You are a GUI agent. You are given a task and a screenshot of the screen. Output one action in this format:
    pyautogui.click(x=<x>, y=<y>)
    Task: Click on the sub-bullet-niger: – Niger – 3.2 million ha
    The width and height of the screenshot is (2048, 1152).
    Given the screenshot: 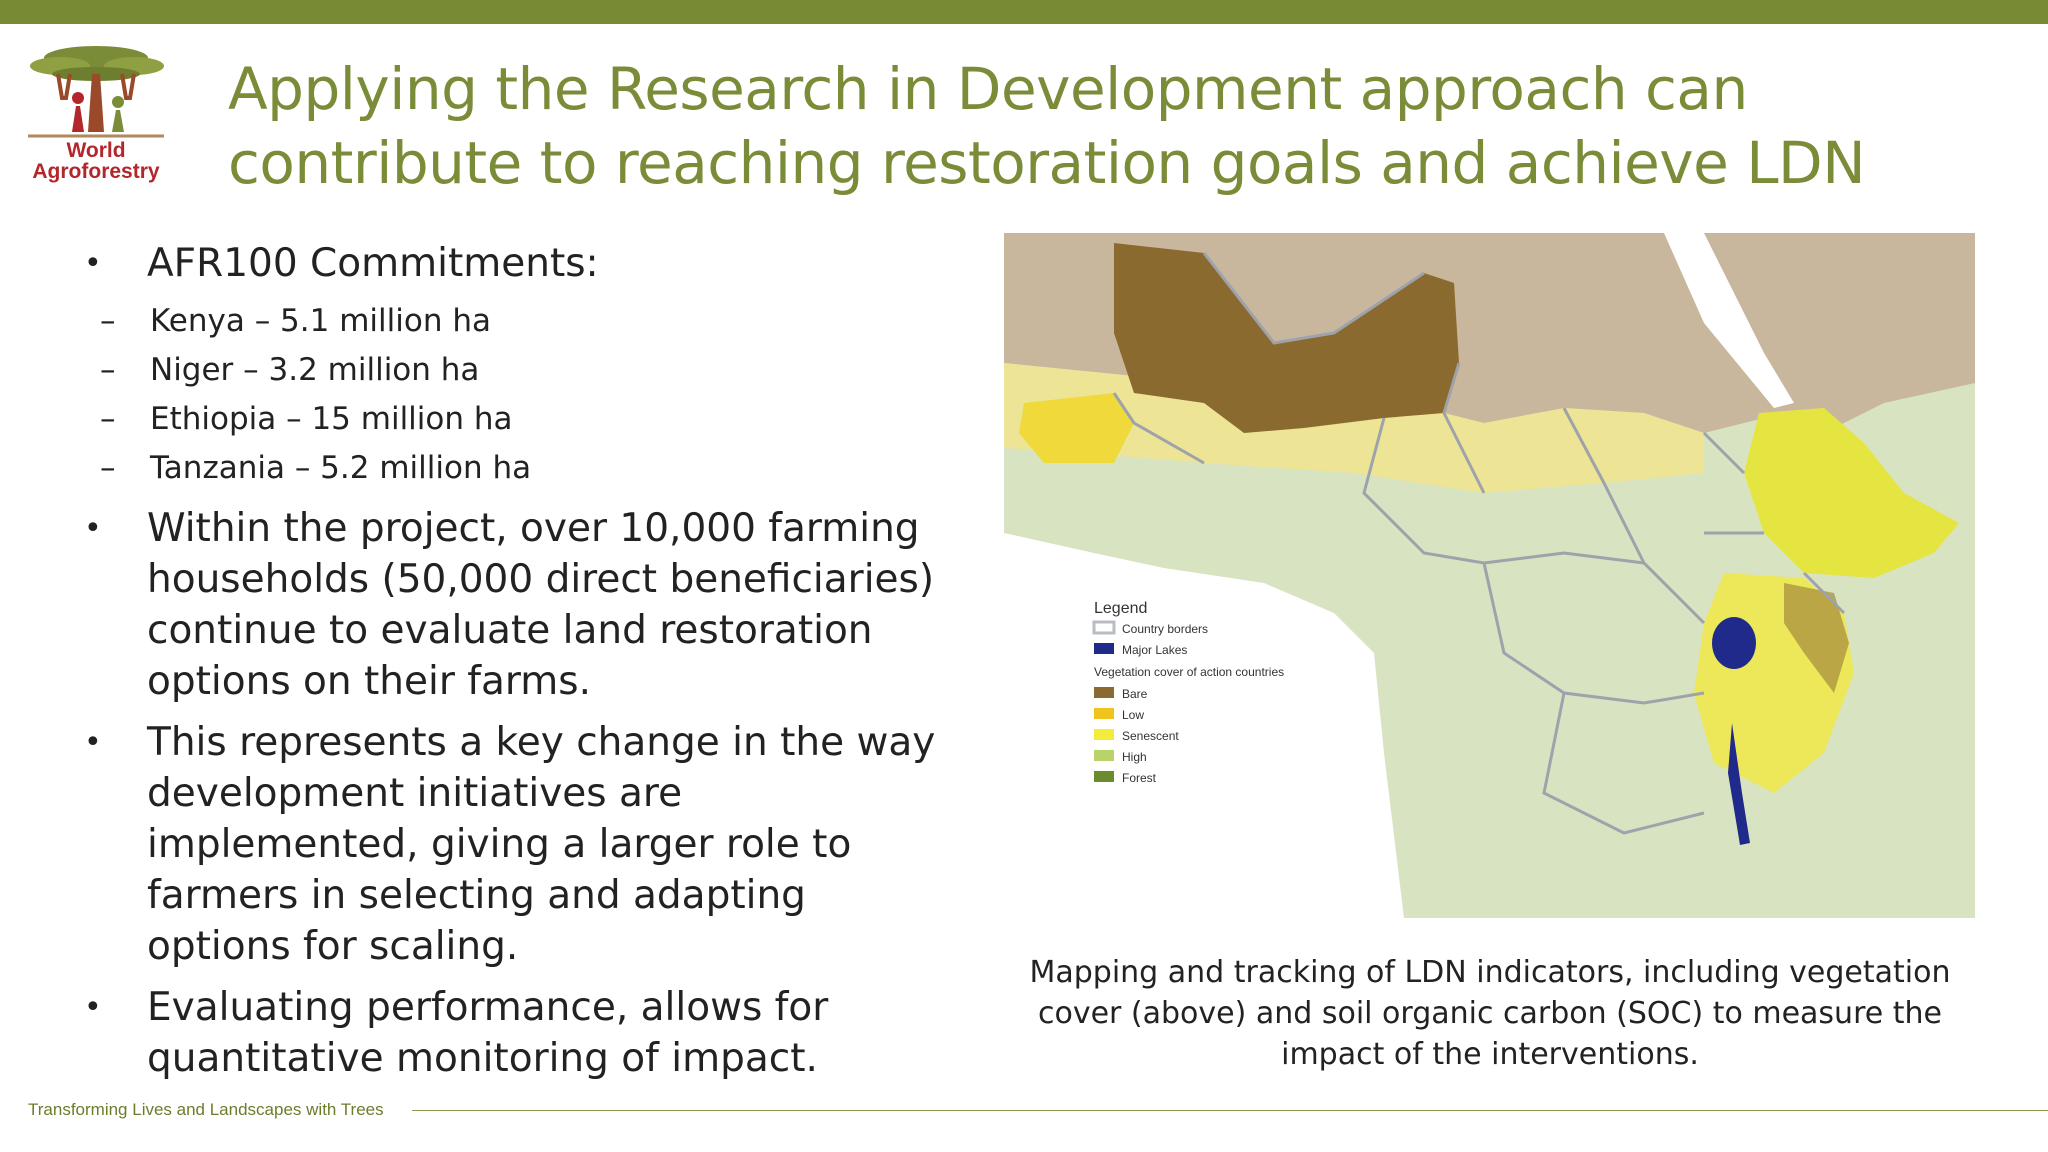 What is the action you would take?
    pyautogui.click(x=482, y=370)
    